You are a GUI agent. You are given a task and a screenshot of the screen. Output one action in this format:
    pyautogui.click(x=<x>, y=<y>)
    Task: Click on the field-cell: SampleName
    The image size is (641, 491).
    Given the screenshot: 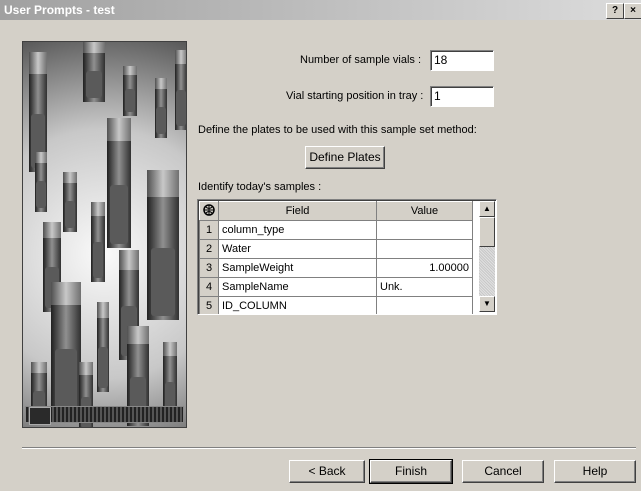 What is the action you would take?
    pyautogui.click(x=297, y=287)
    